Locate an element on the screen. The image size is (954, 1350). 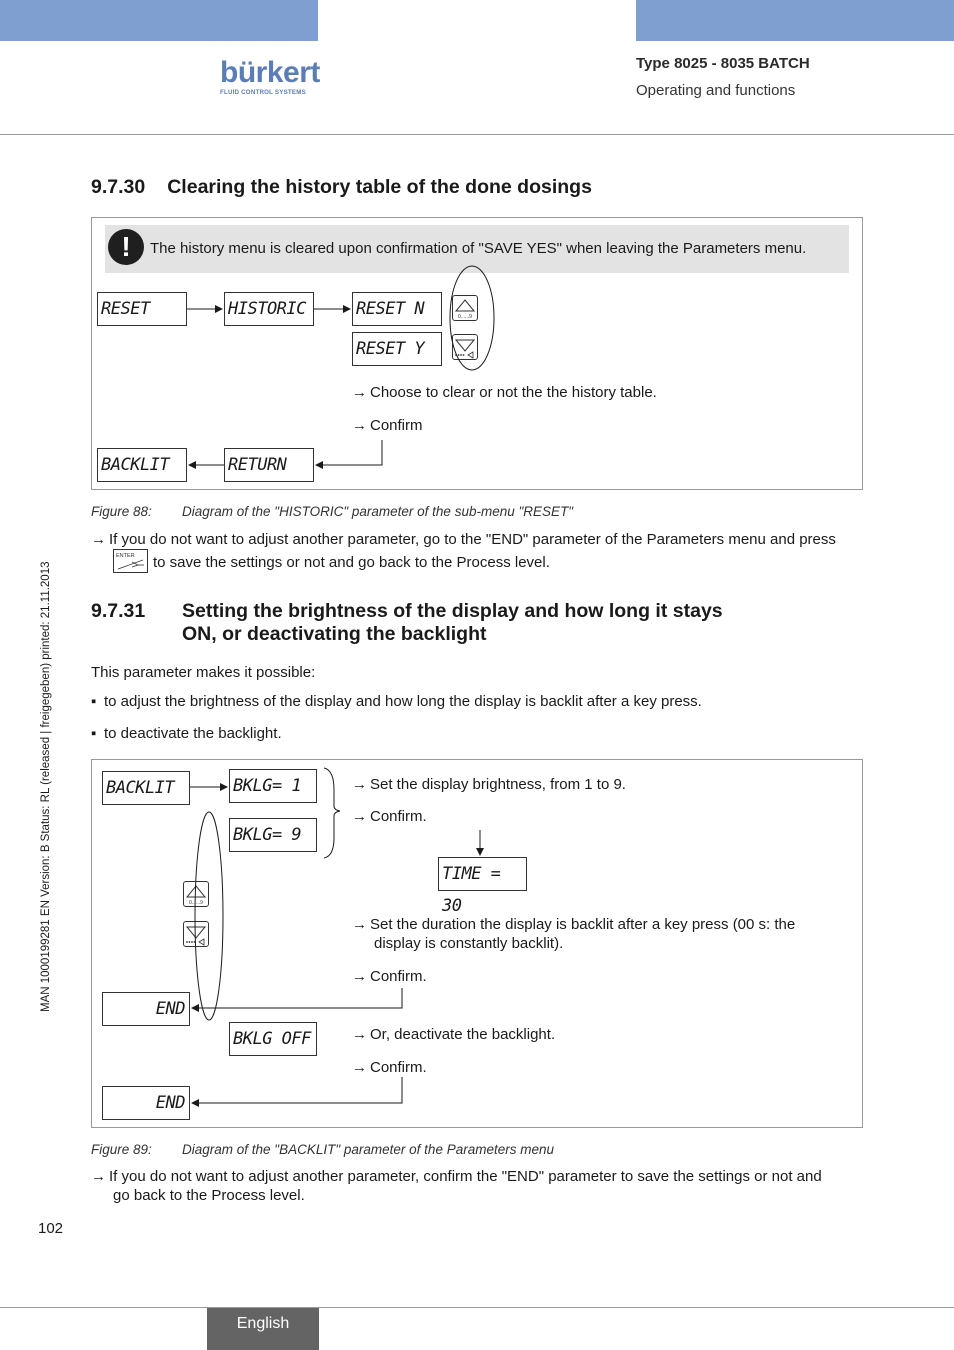
bullet-item: ▪ to deactivate the backlight. is located at coordinates (186, 733).